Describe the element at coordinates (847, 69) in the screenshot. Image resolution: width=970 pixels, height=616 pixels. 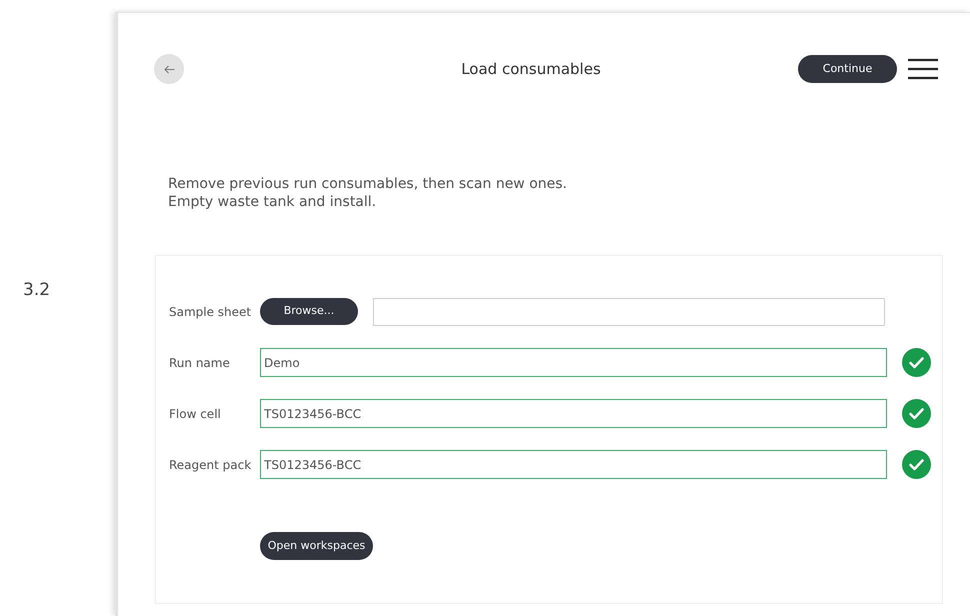
I see `continue-button: Continue` at that location.